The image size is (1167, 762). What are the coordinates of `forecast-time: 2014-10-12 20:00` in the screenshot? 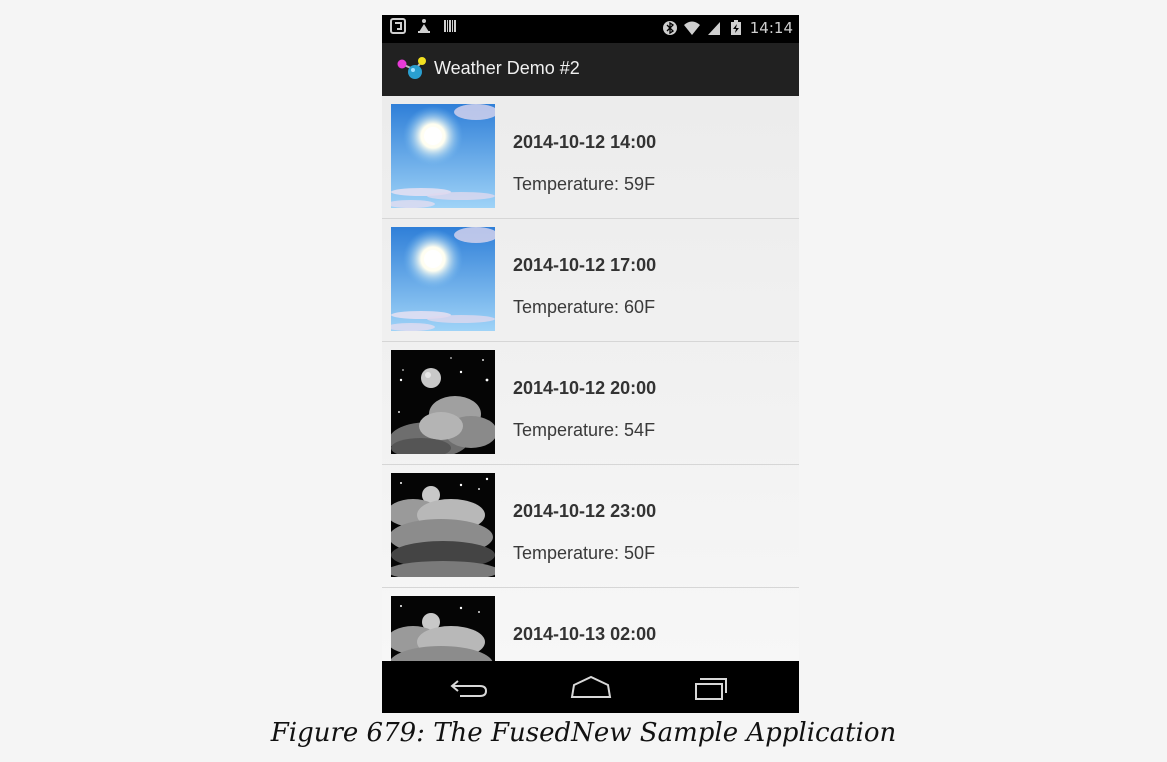 It's located at (585, 388).